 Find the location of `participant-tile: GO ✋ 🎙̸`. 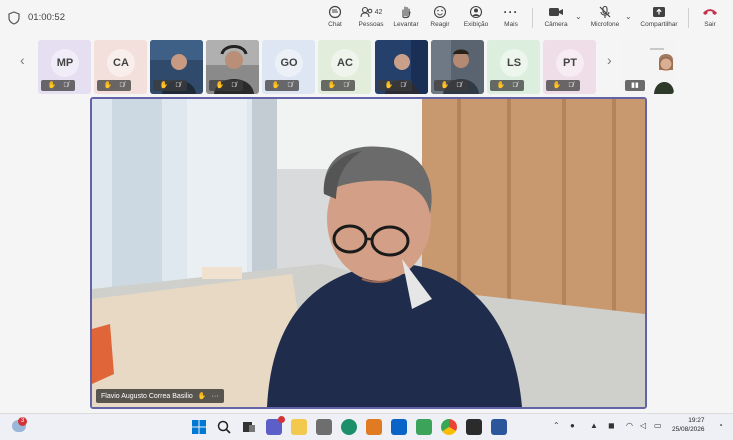

participant-tile: GO ✋ 🎙̸ is located at coordinates (288, 67).